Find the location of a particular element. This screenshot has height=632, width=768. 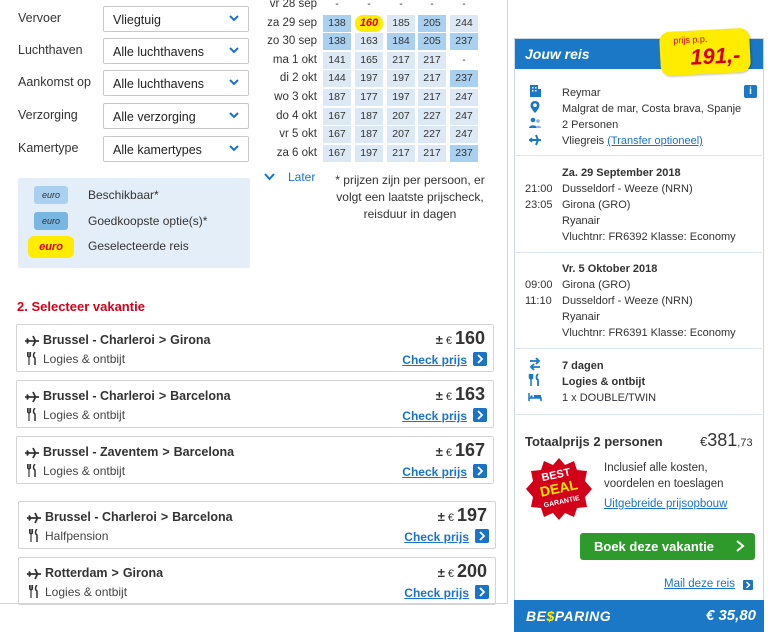

section-title: 2. Selecteer vakantie is located at coordinates (81, 306).